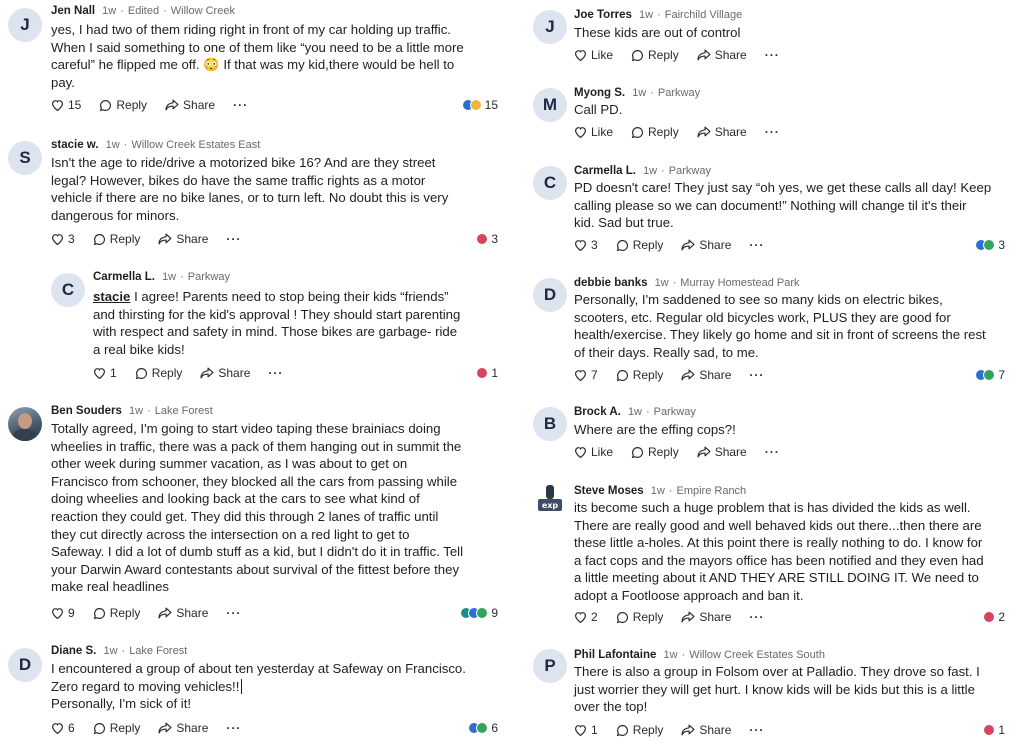 This screenshot has width=1017, height=747. I want to click on author-name: Myong S., so click(599, 93).